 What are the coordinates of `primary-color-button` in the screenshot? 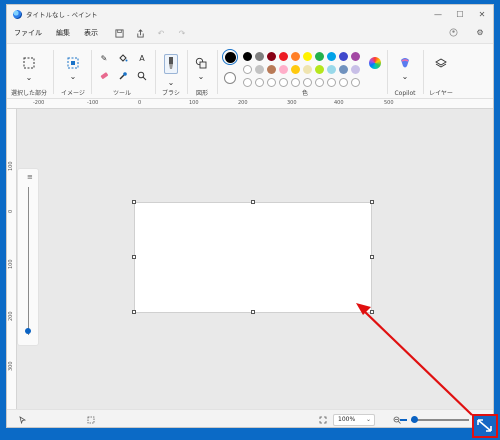 It's located at (230, 57).